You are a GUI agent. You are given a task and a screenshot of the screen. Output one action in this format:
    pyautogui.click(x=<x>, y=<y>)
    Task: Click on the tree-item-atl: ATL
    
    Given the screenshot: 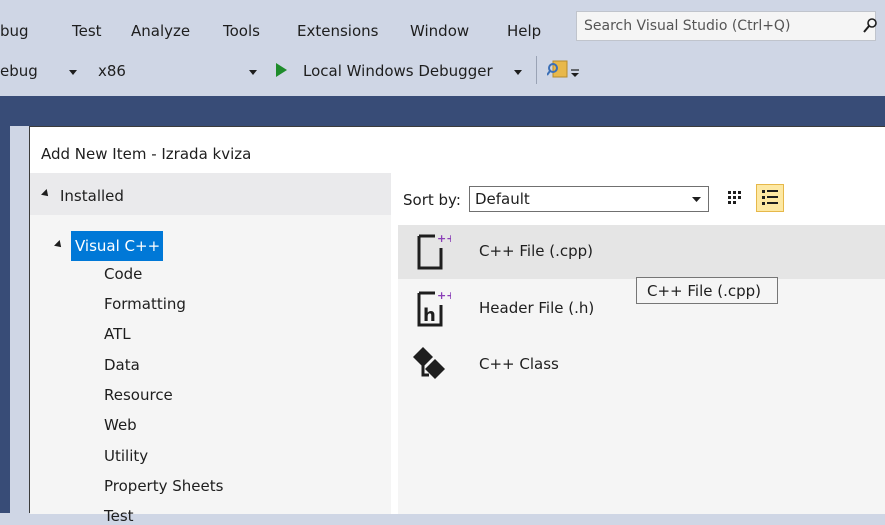 What is the action you would take?
    pyautogui.click(x=117, y=334)
    